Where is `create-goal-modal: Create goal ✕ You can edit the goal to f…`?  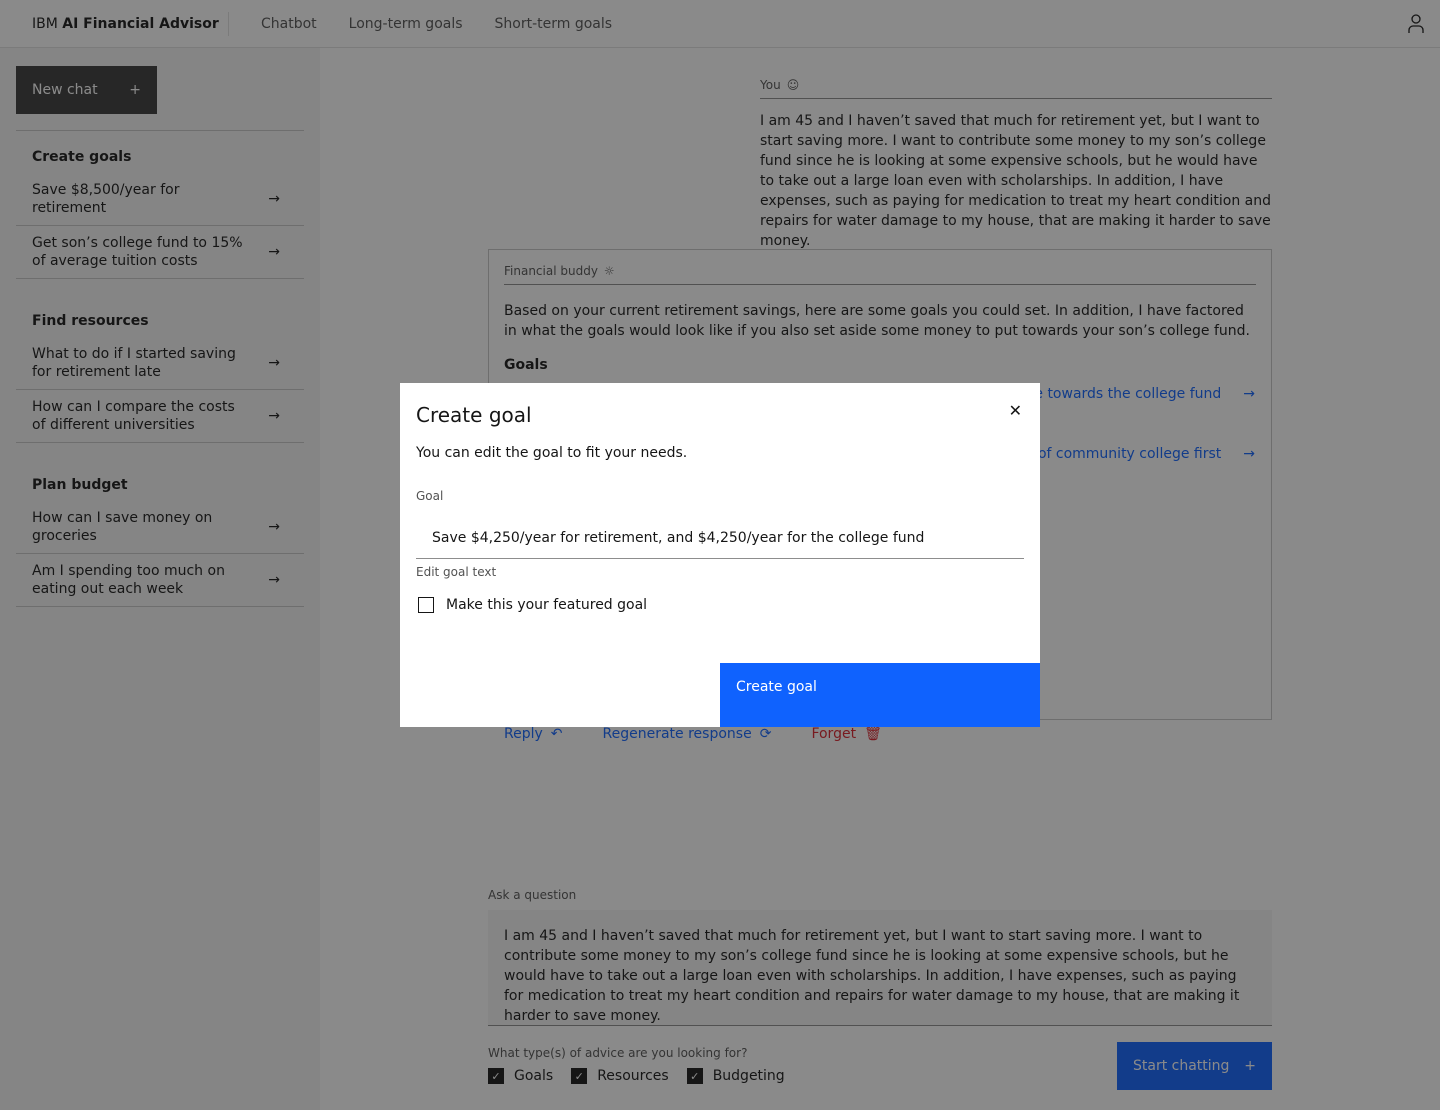 create-goal-modal: Create goal ✕ You can edit the goal to f… is located at coordinates (720, 555).